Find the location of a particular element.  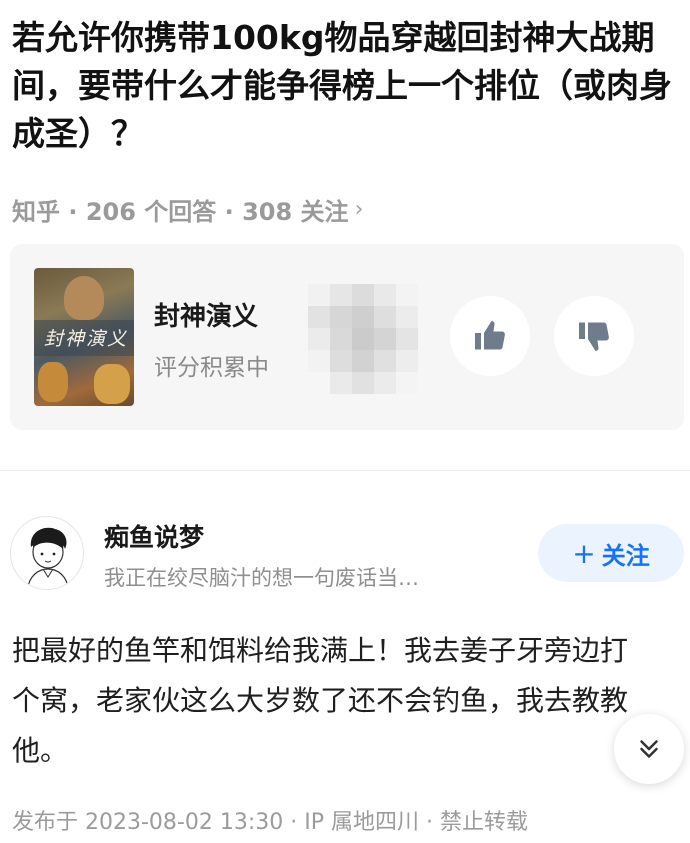

double-chevron-down-icon is located at coordinates (649, 749).